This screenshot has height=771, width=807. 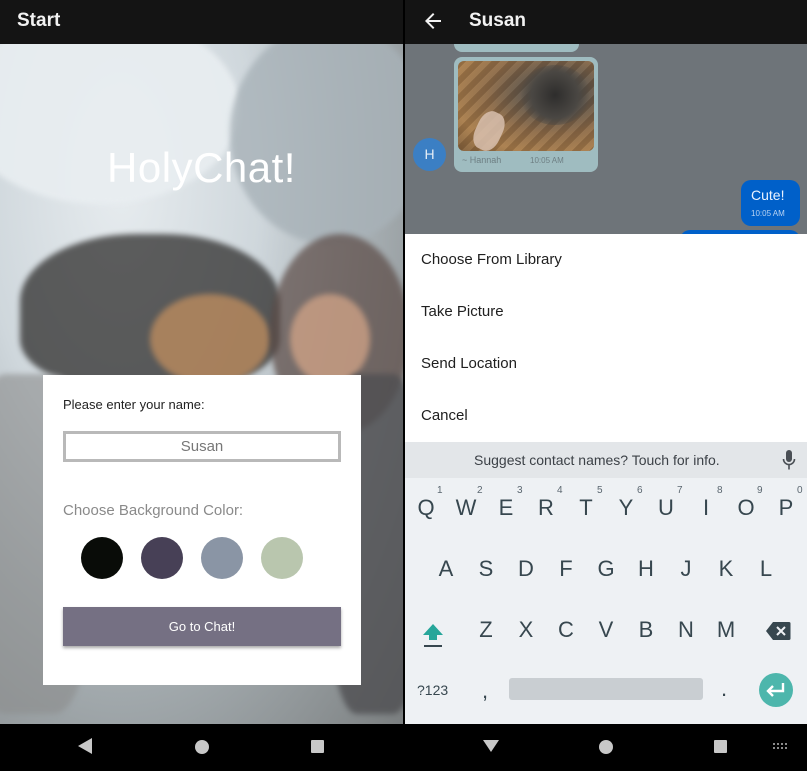 I want to click on key-v: V, so click(x=606, y=630).